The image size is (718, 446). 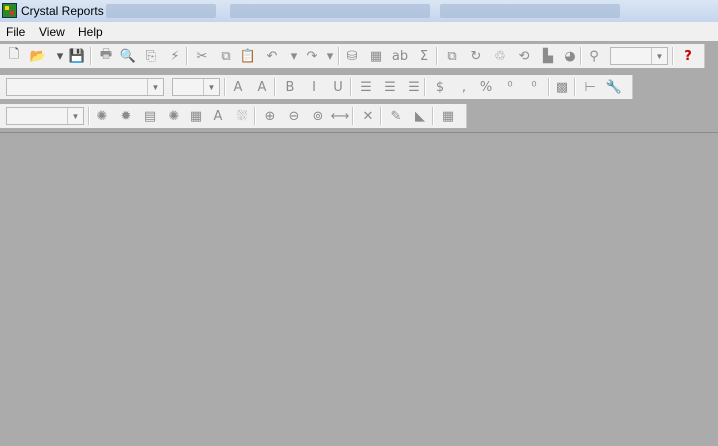 What do you see at coordinates (294, 116) in the screenshot?
I see `zoom-out-icon: ⊖` at bounding box center [294, 116].